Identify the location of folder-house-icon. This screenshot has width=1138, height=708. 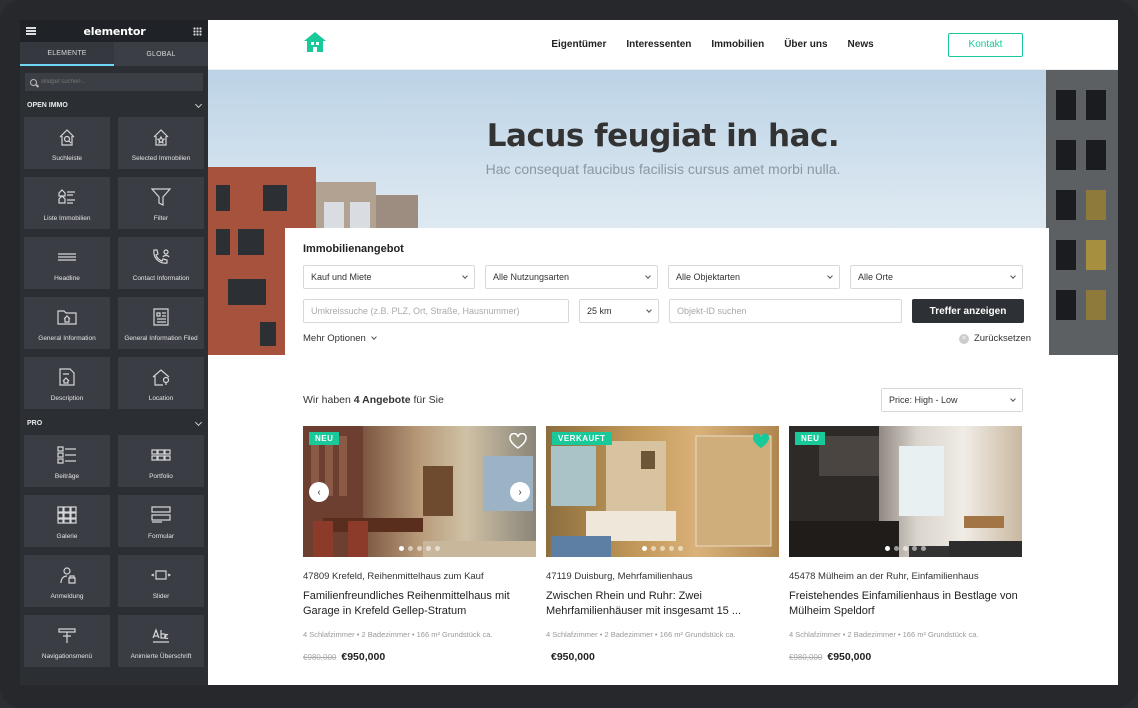
(67, 317).